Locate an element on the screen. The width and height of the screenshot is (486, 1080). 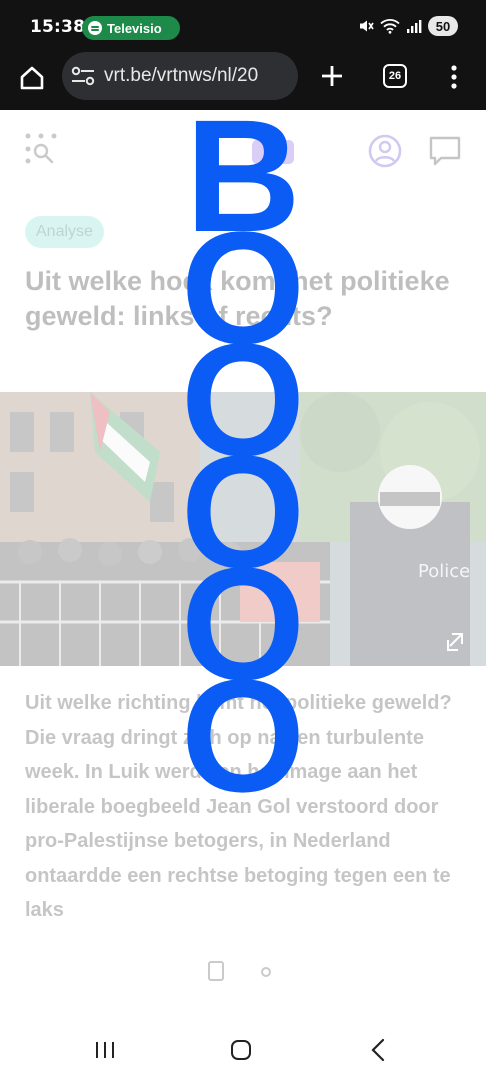
status-icons: 50 is located at coordinates (408, 26).